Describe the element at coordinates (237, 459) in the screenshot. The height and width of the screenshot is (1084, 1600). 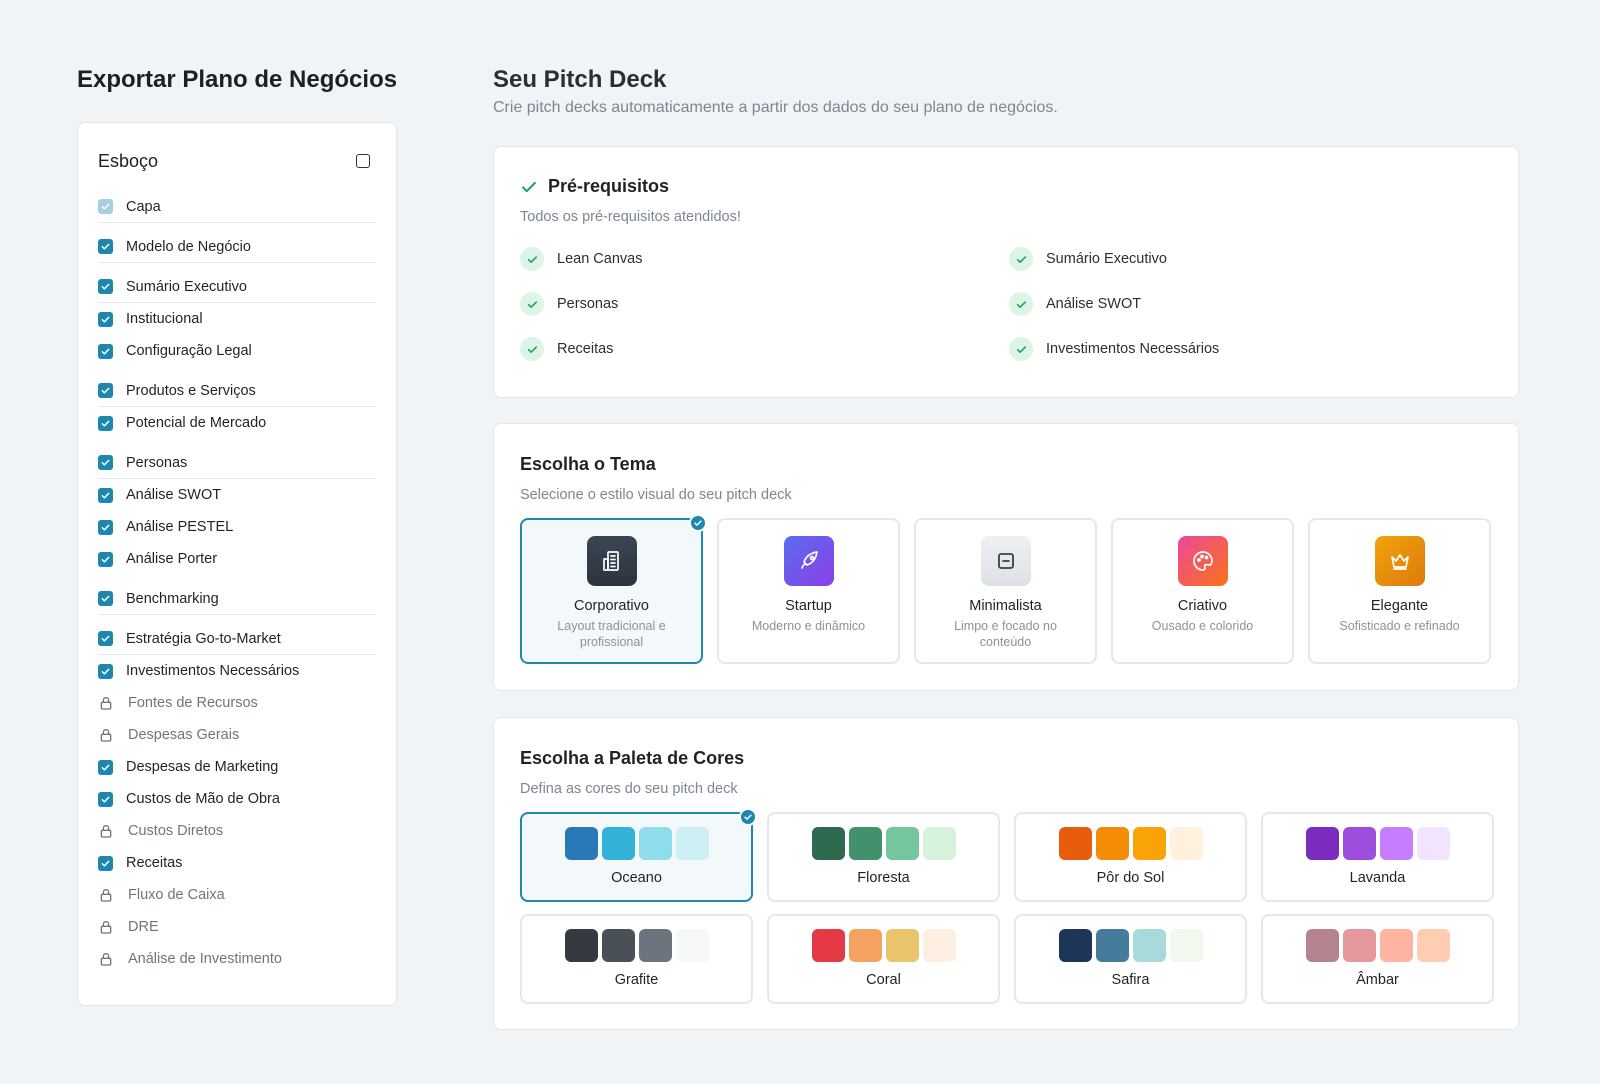
I see `outline-item: Personas` at that location.